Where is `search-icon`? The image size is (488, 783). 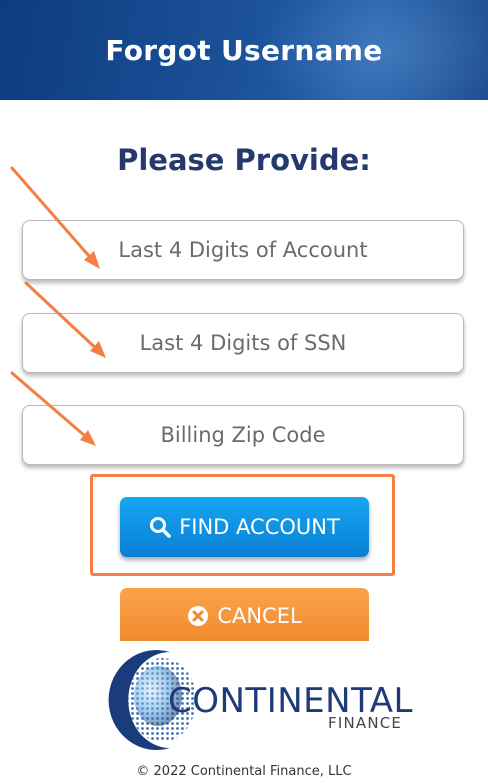
search-icon is located at coordinates (161, 527).